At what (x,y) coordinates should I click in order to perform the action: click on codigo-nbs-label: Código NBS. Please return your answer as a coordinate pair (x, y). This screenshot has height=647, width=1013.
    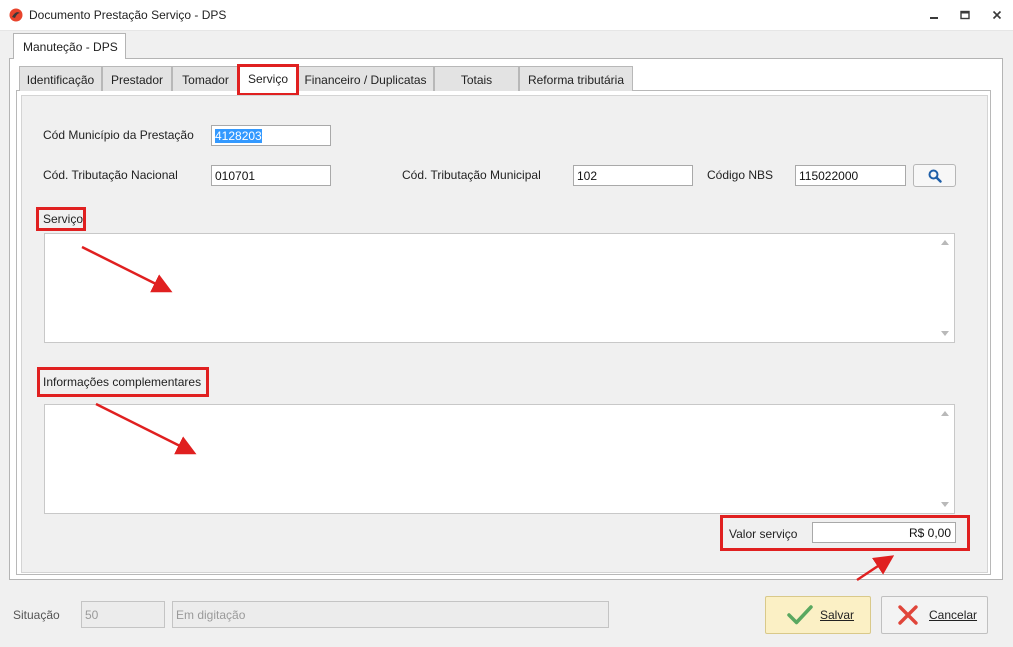
    Looking at the image, I should click on (740, 175).